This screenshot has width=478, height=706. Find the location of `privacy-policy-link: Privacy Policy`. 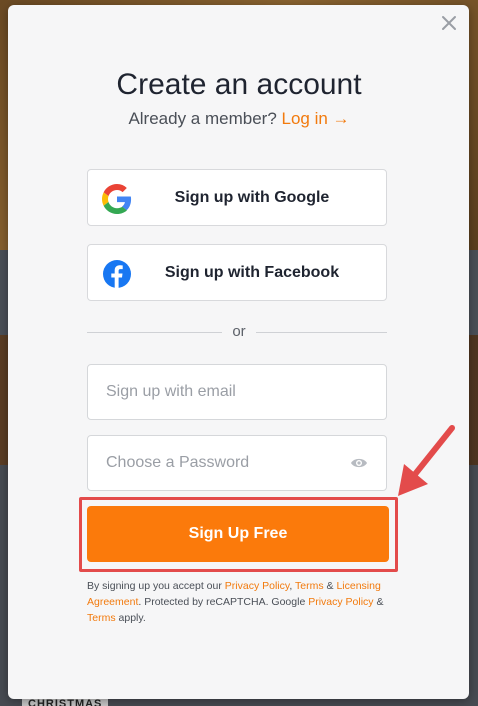

privacy-policy-link: Privacy Policy is located at coordinates (257, 586).